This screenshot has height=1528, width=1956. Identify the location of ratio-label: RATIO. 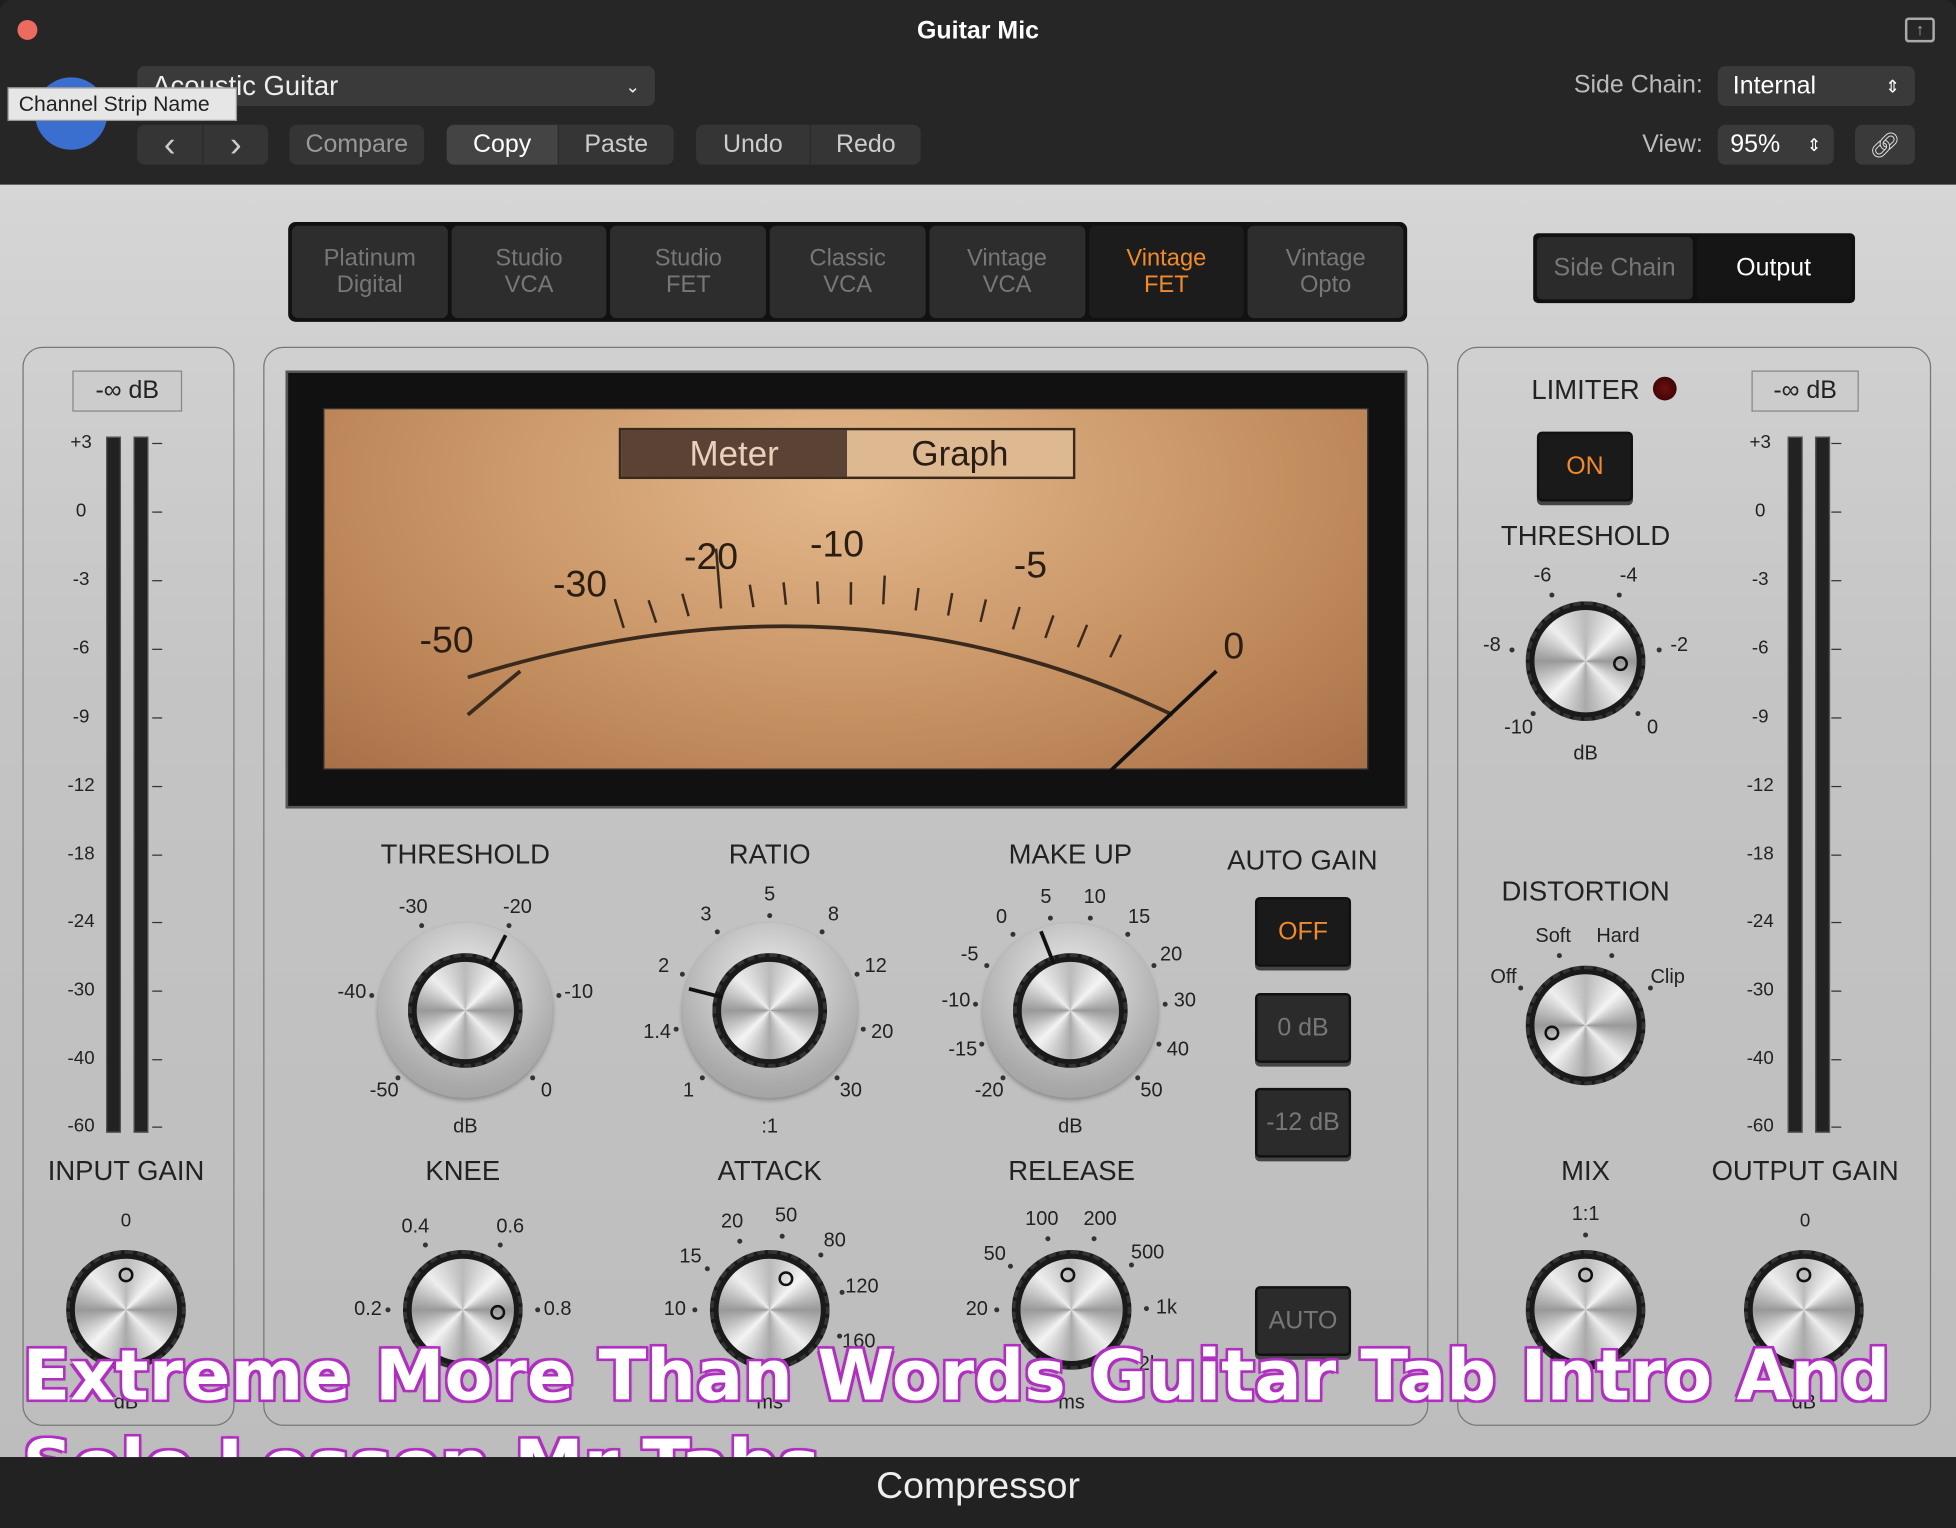
(769, 854).